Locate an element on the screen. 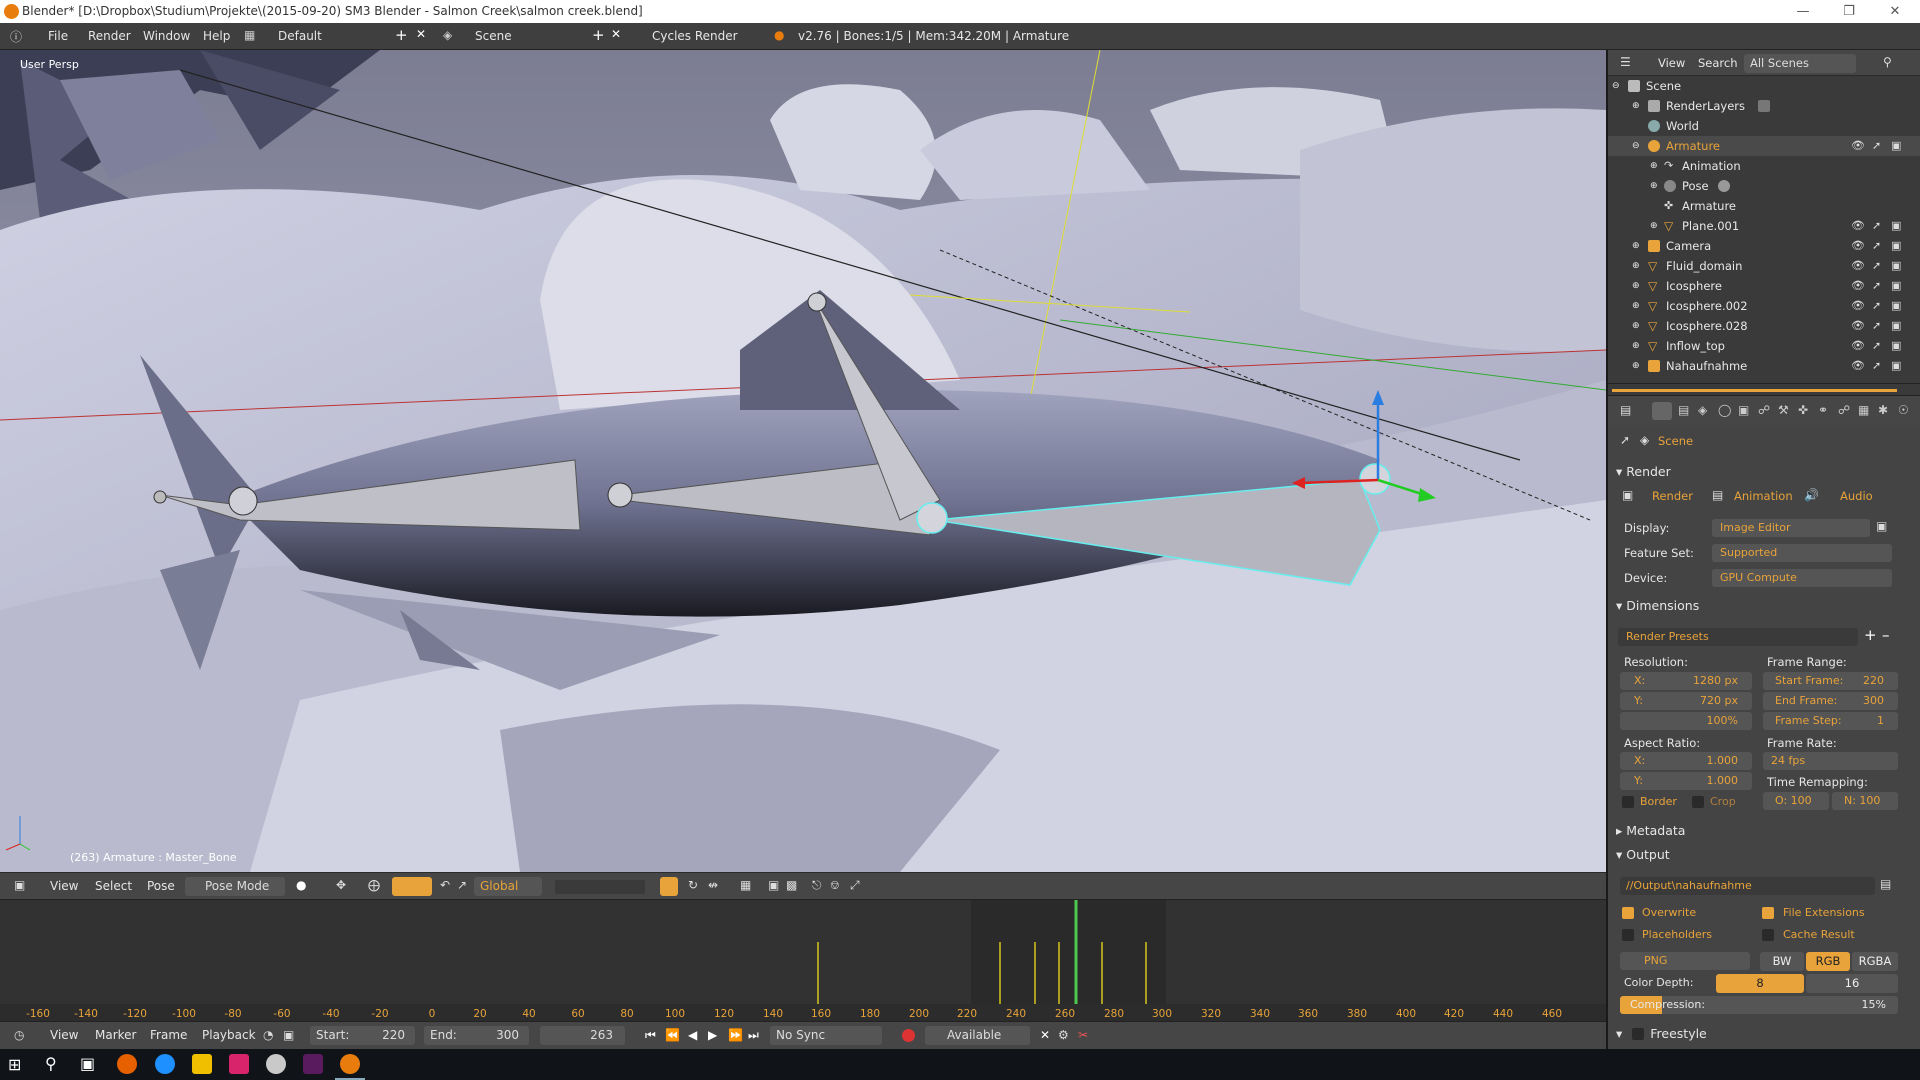  next-keyframe-icon: ⏩ is located at coordinates (735, 1035).